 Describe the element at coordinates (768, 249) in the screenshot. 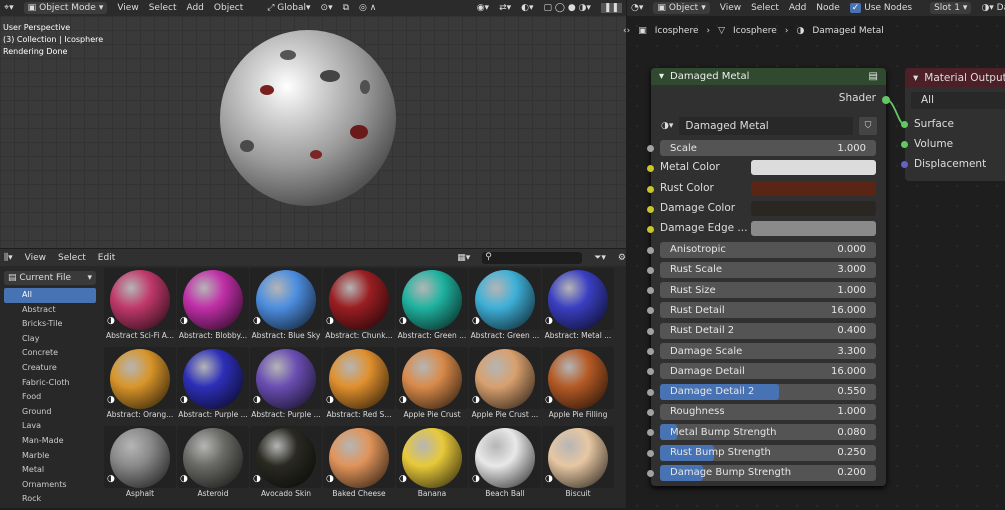

I see `value-slider: Anisotropic 0.000` at that location.